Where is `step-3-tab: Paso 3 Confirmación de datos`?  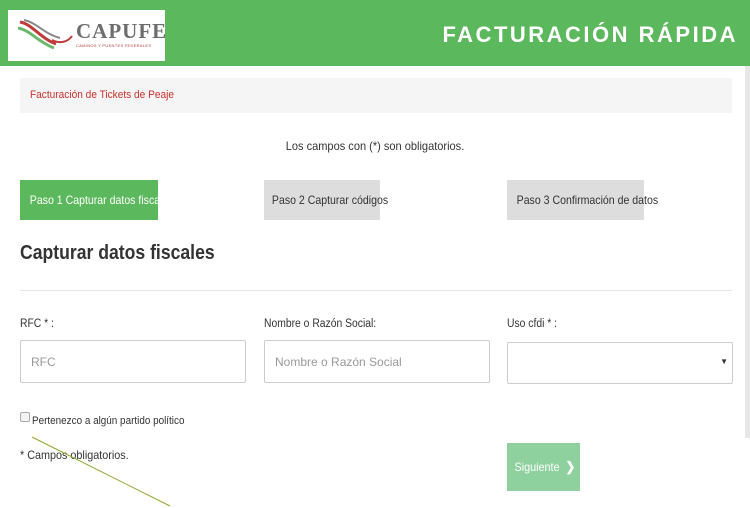
step-3-tab: Paso 3 Confirmación de datos is located at coordinates (582, 200).